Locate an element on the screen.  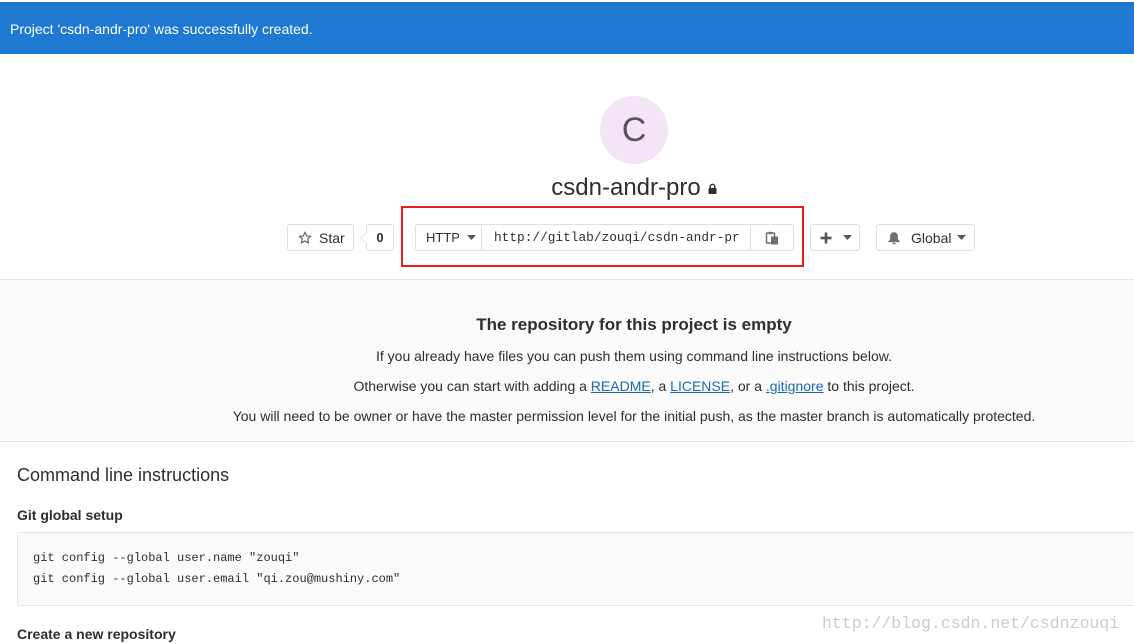
plus-icon is located at coordinates (826, 238).